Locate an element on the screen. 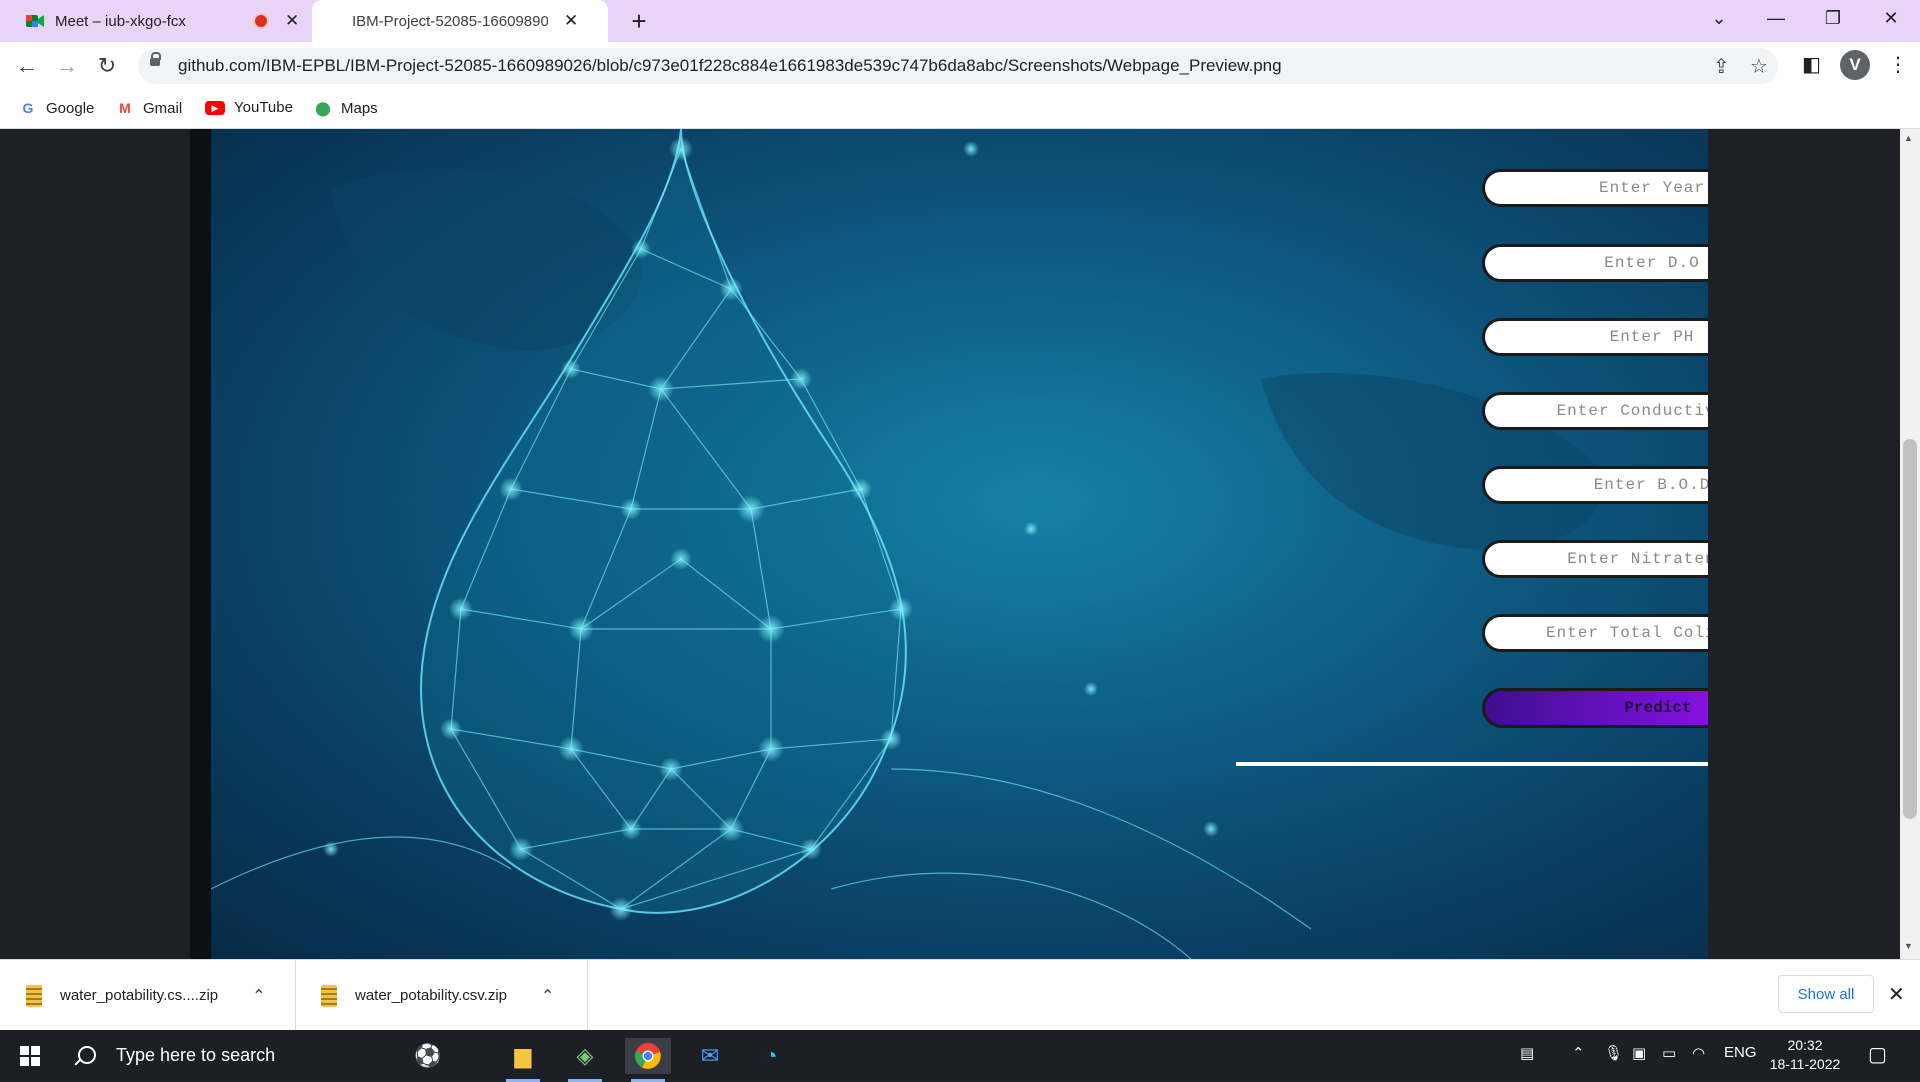  bod-input: Enter B.O.D is located at coordinates (1595, 485).